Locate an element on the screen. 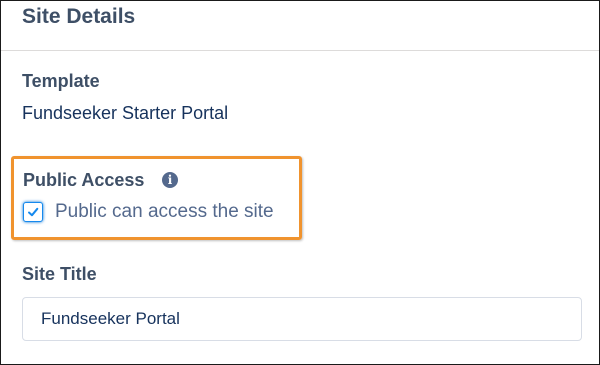  info-icon: i is located at coordinates (170, 180).